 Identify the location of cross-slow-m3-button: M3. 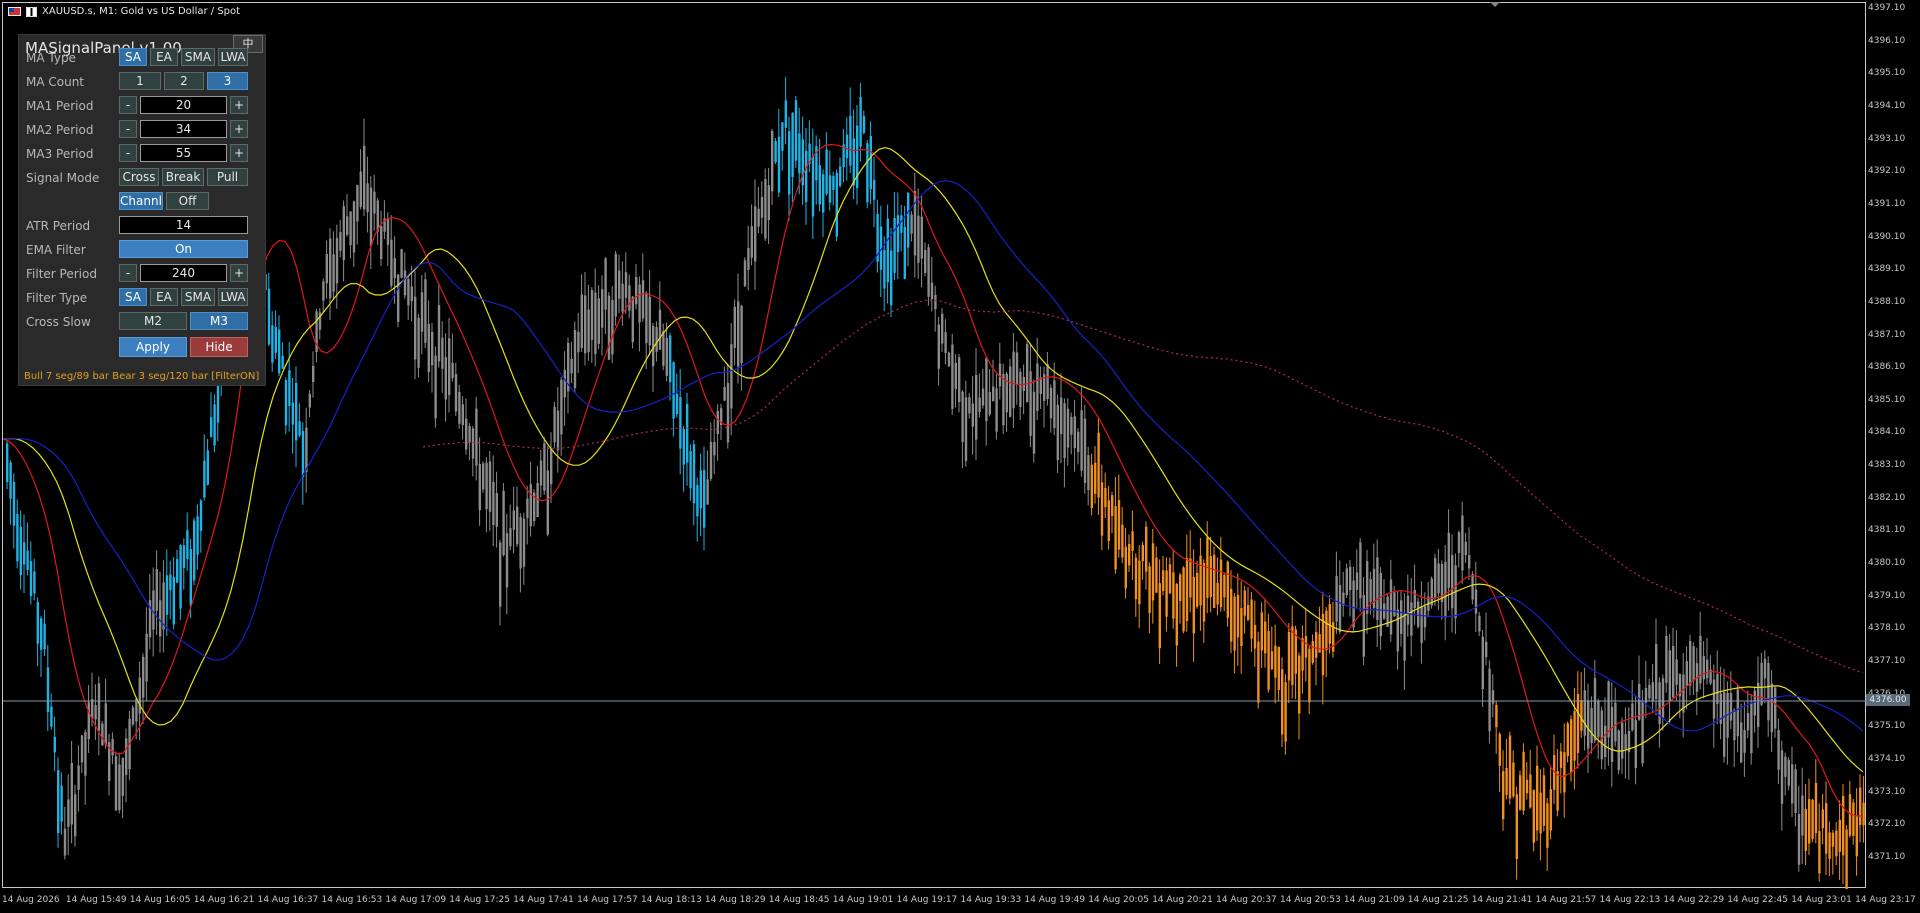
(219, 321).